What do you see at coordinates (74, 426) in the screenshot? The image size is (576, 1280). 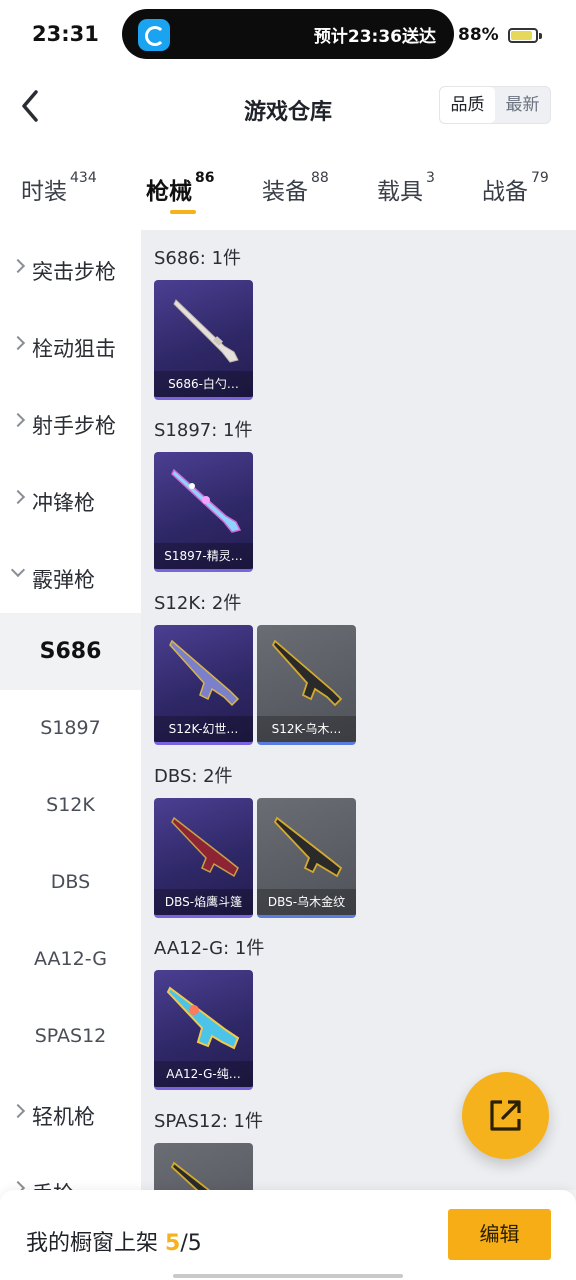 I see `category-label: 射手步枪` at bounding box center [74, 426].